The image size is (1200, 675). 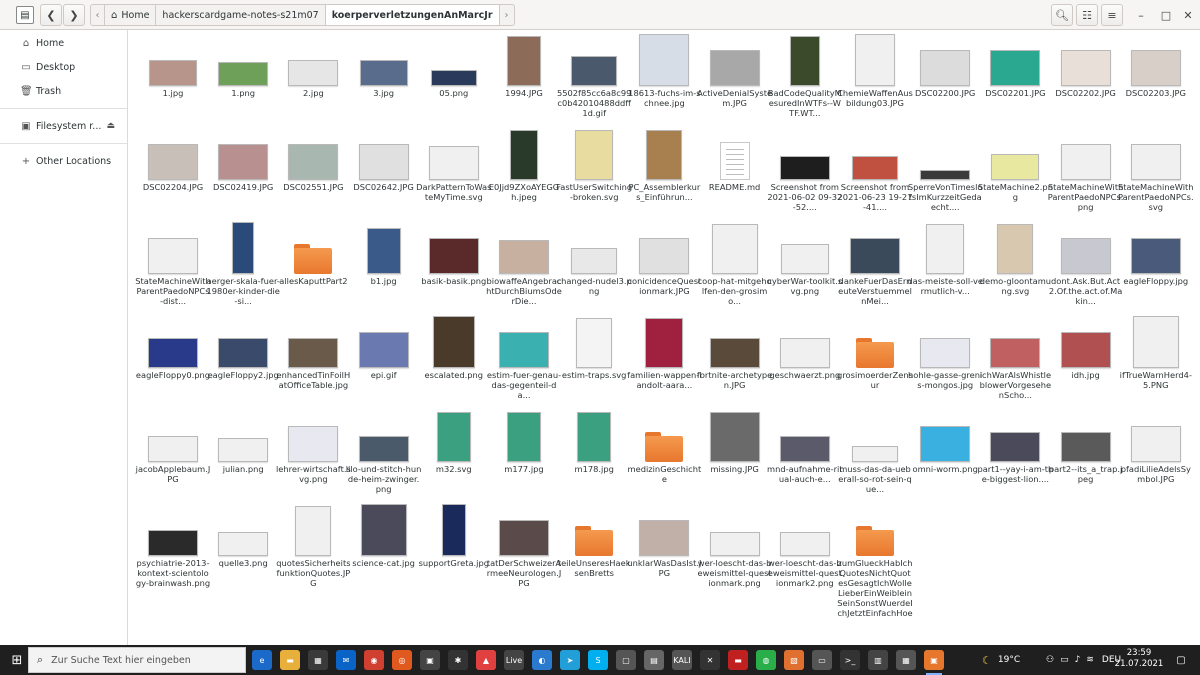 I want to click on file-item: E0Jjd9ZXoAYEGGh.jpeg, so click(x=524, y=174).